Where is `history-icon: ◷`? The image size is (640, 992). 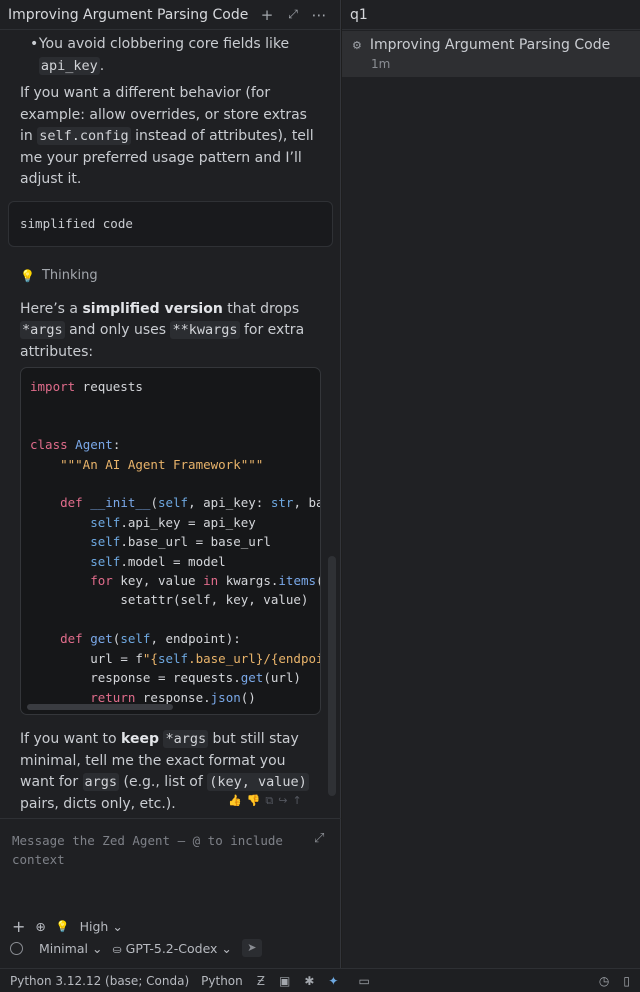
history-icon: ◷ is located at coordinates (604, 981).